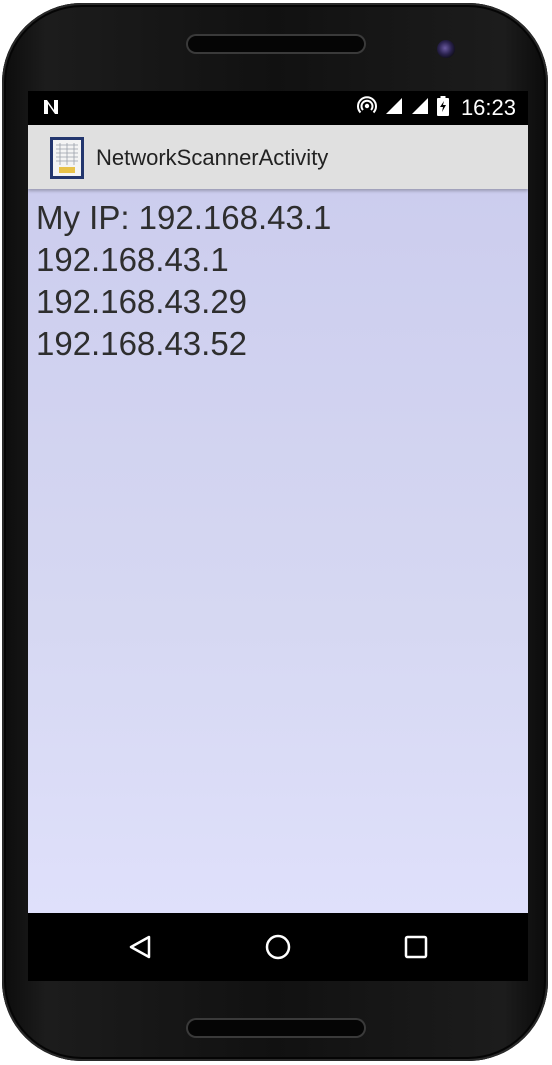 Image resolution: width=552 pixels, height=1065 pixels. I want to click on navigation-bar, so click(278, 947).